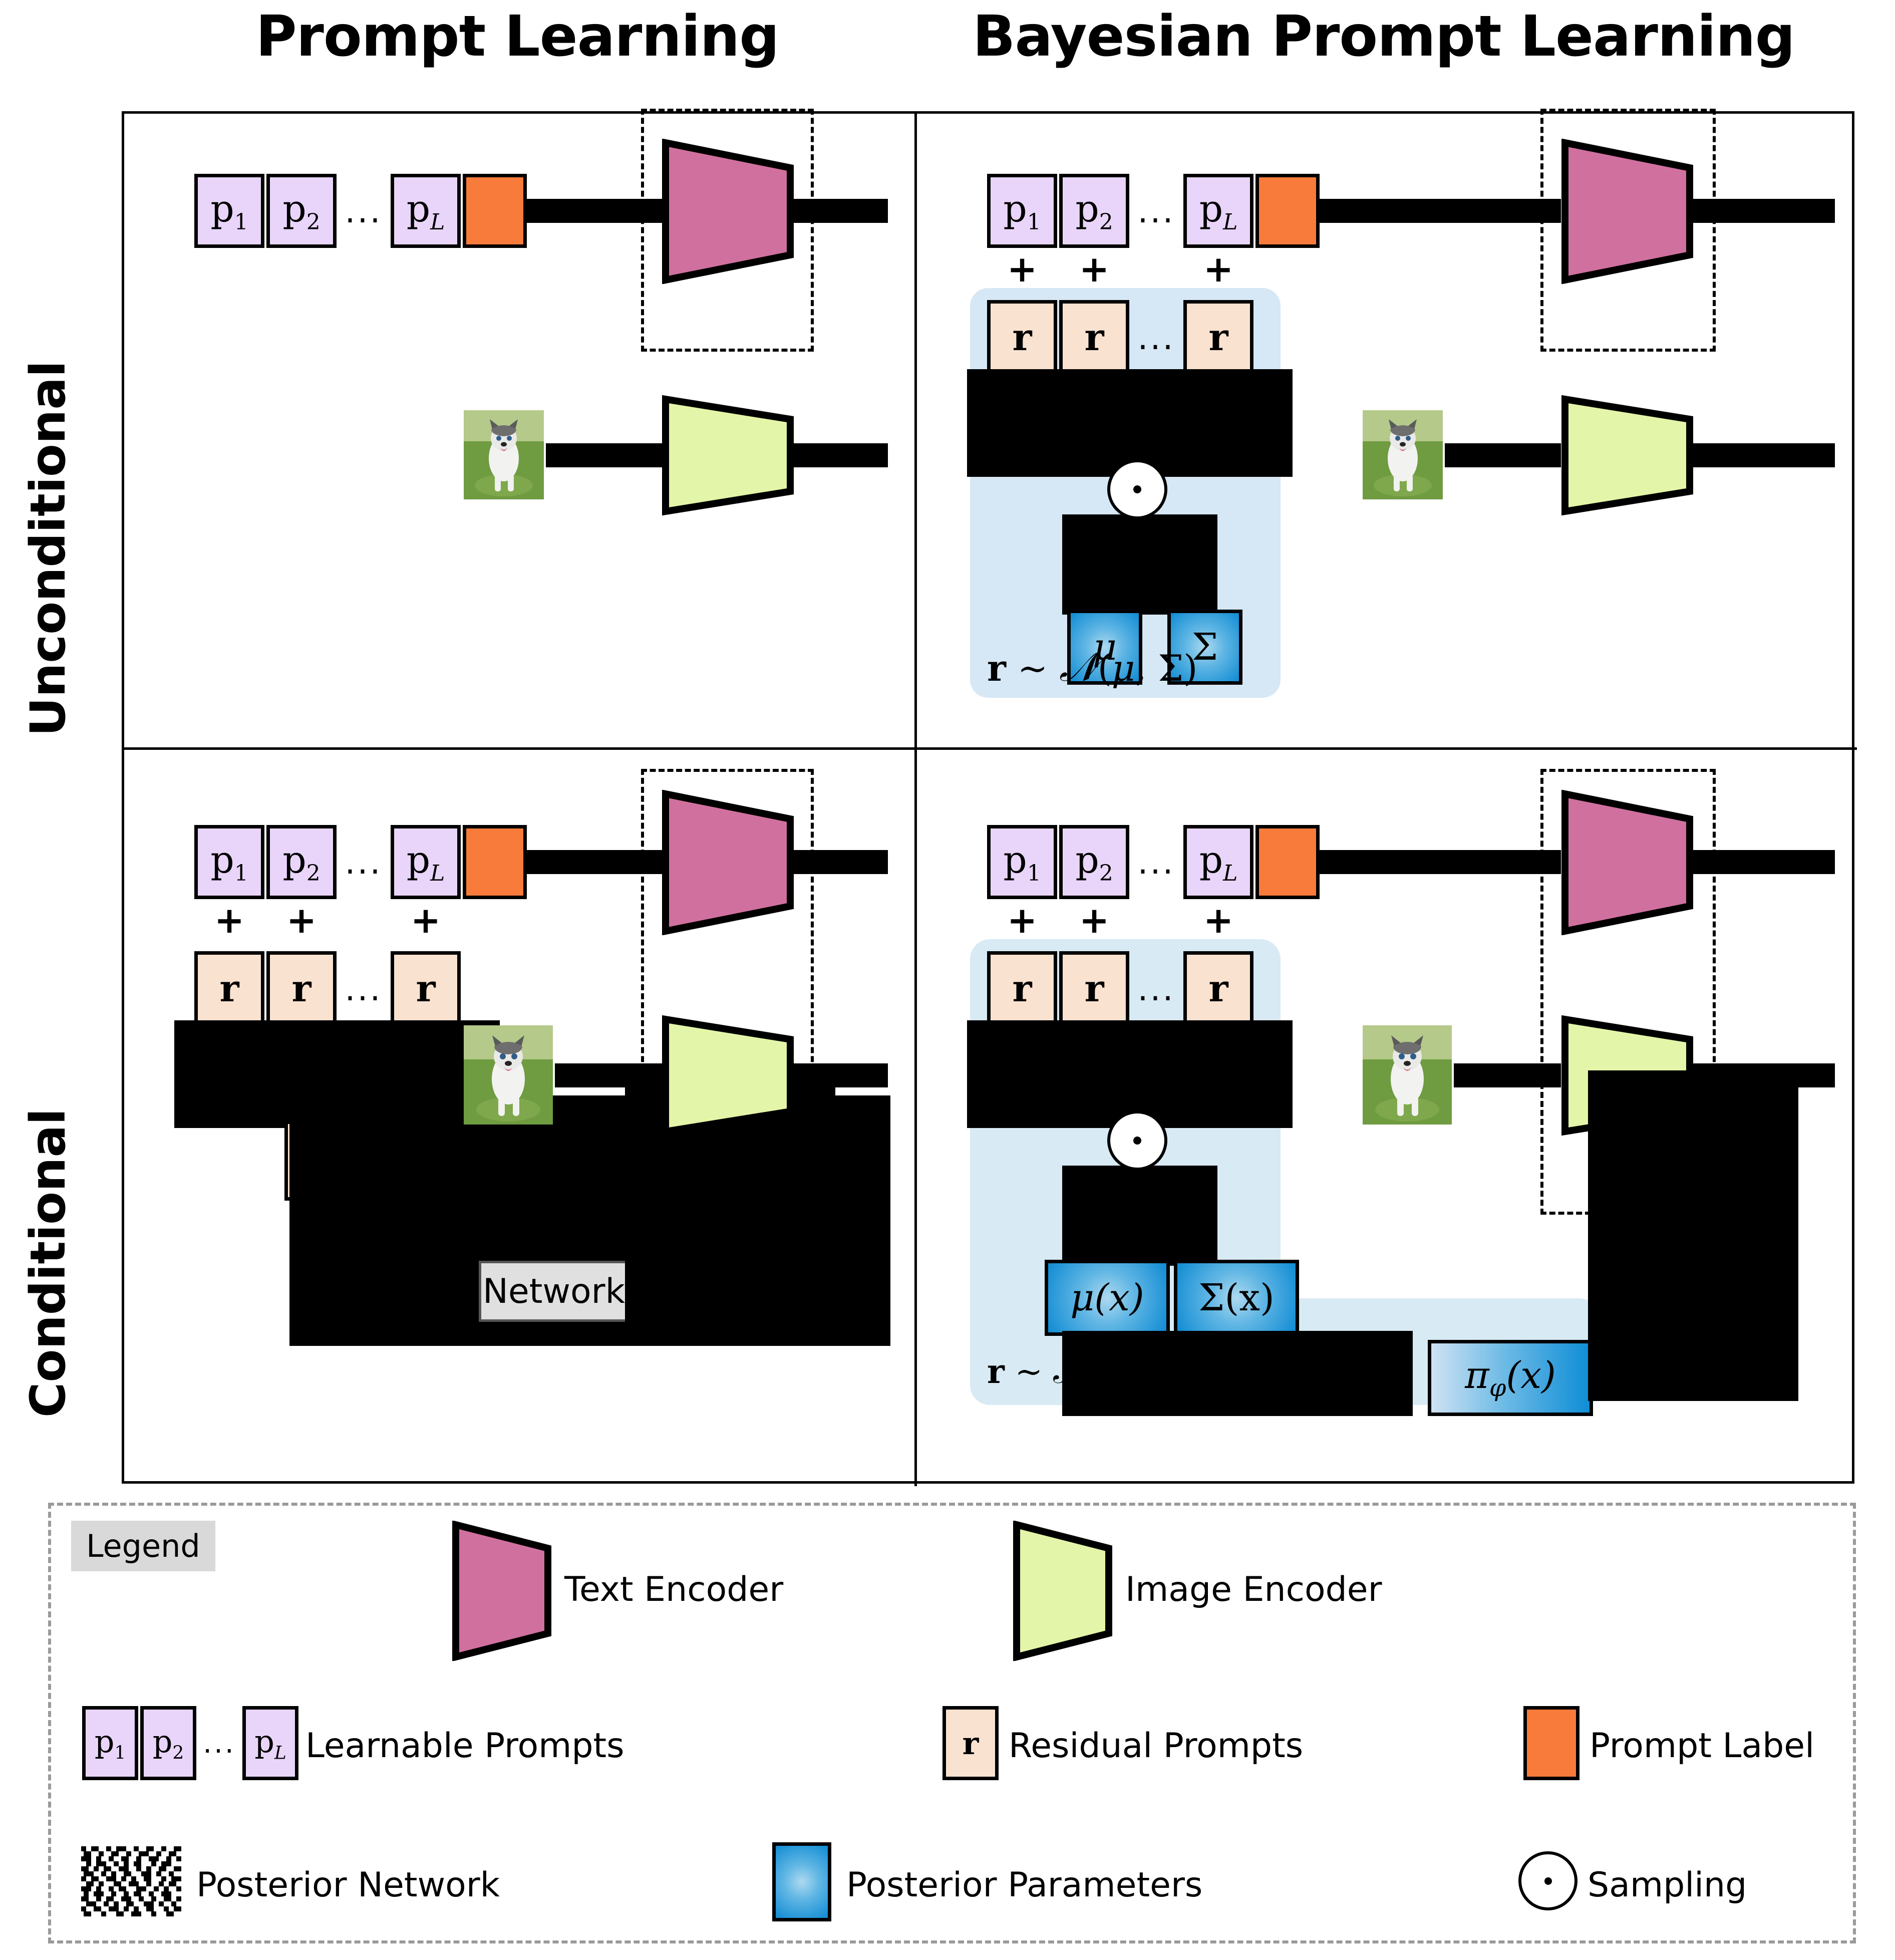 This screenshot has height=1960, width=1895. I want to click on column-title-prompt-learning: Prompt Learning, so click(517, 36).